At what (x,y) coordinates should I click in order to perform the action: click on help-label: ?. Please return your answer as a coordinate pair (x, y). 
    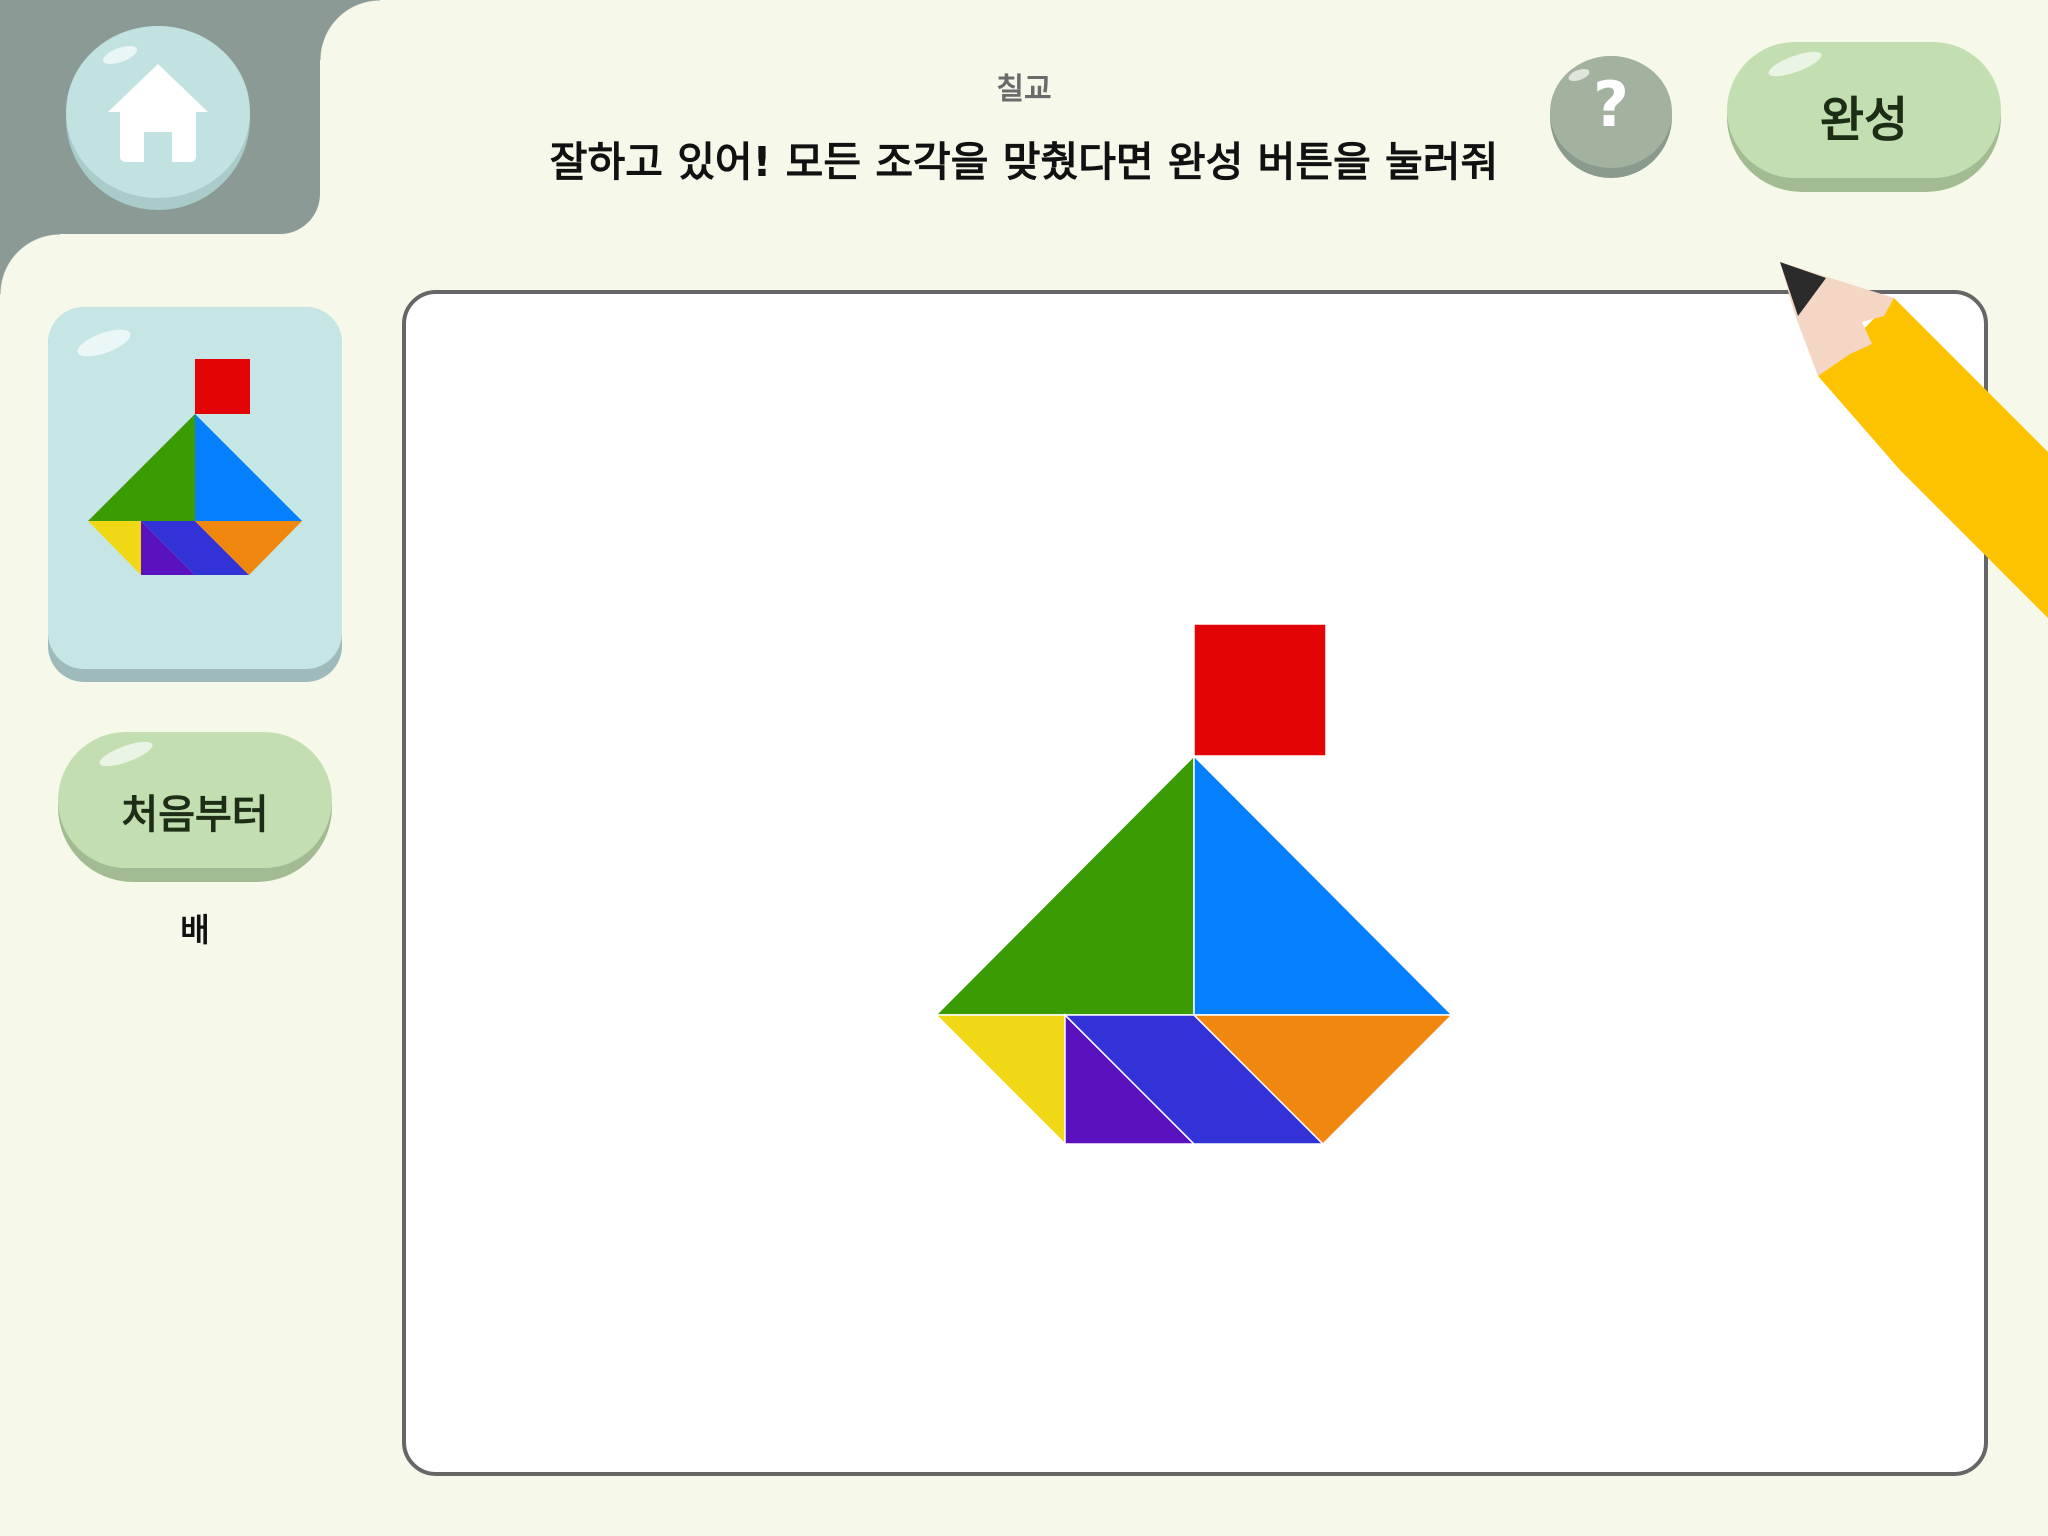
    Looking at the image, I should click on (1611, 104).